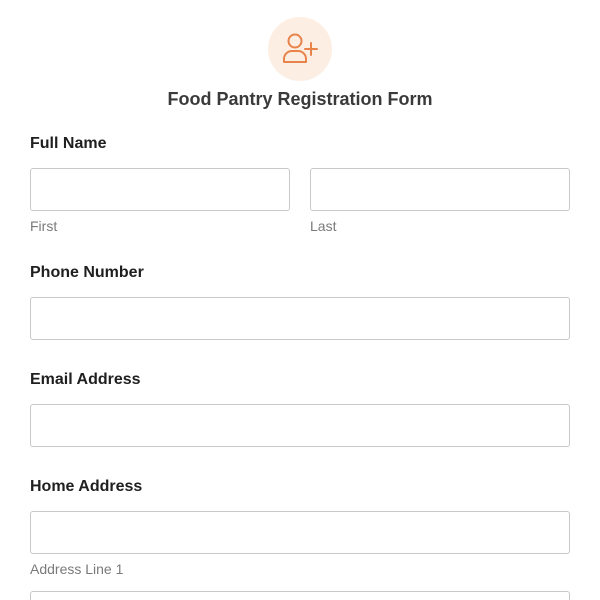 Image resolution: width=600 pixels, height=600 pixels. I want to click on user-plus-icon, so click(300, 48).